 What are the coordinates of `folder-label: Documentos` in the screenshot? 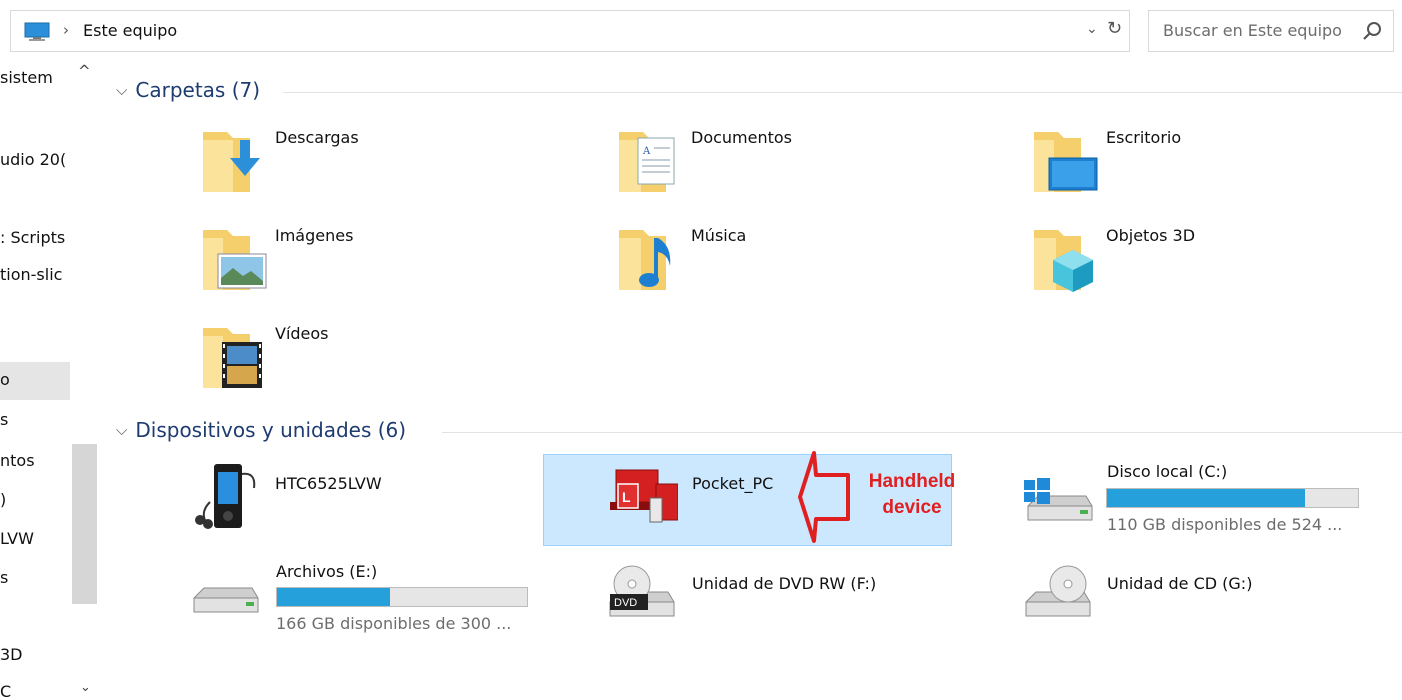 It's located at (742, 137).